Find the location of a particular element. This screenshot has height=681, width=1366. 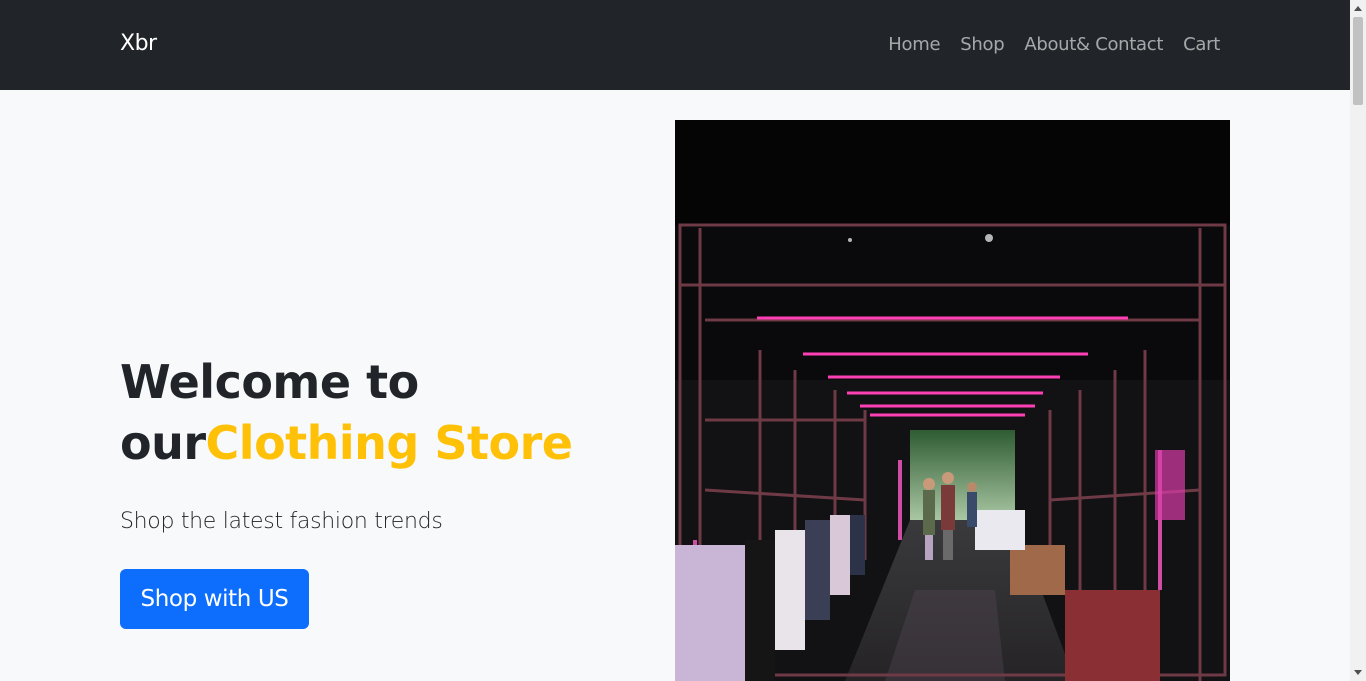

headline-line-1: Welcome to is located at coordinates (269, 382).